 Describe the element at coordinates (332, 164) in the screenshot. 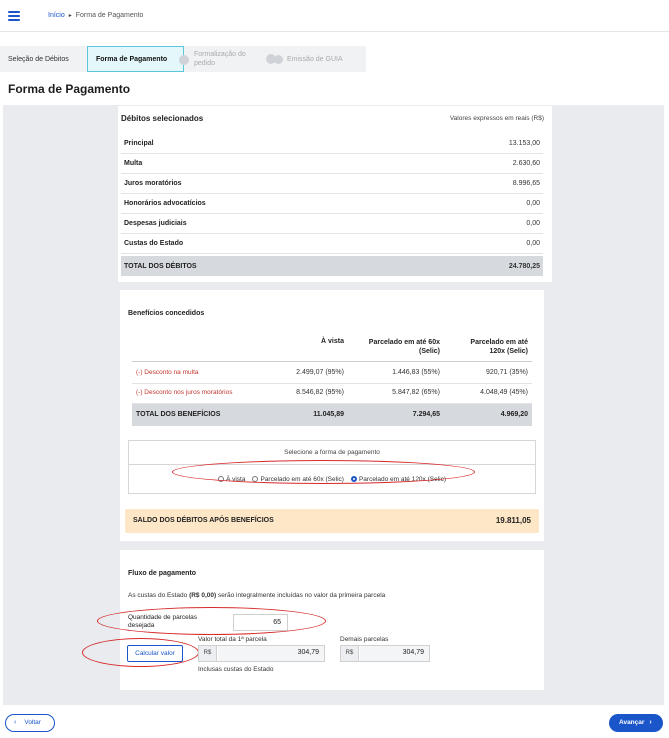

I see `debito-row: Multa 2.630,60` at that location.